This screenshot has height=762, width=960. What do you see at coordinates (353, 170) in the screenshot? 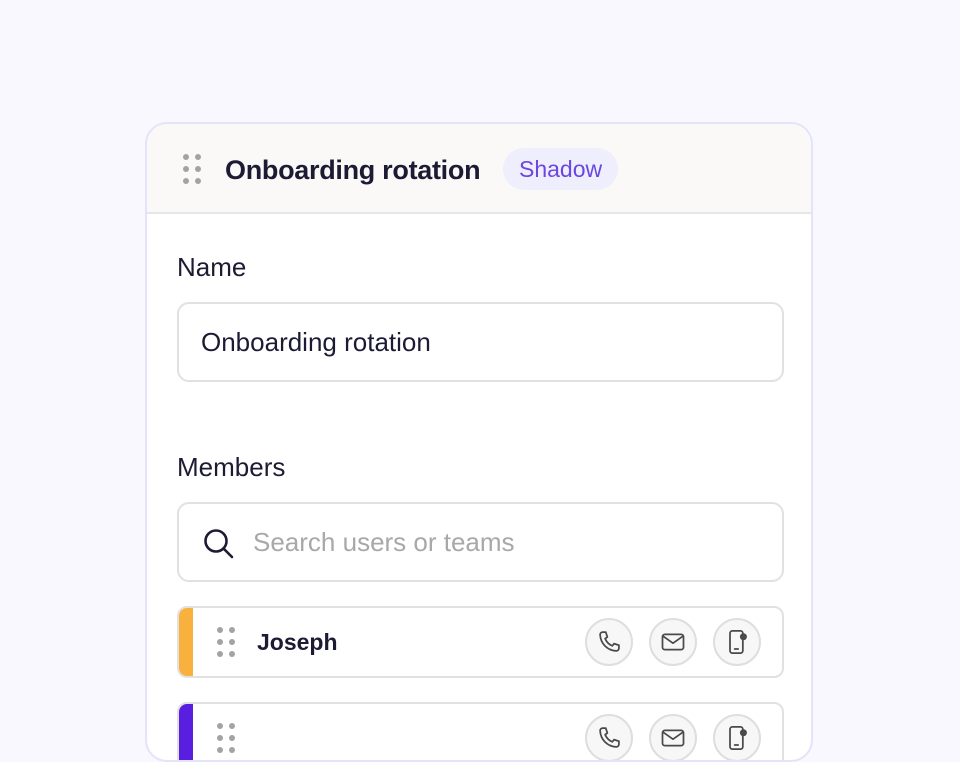
I see `card-title: Onboarding rotation` at bounding box center [353, 170].